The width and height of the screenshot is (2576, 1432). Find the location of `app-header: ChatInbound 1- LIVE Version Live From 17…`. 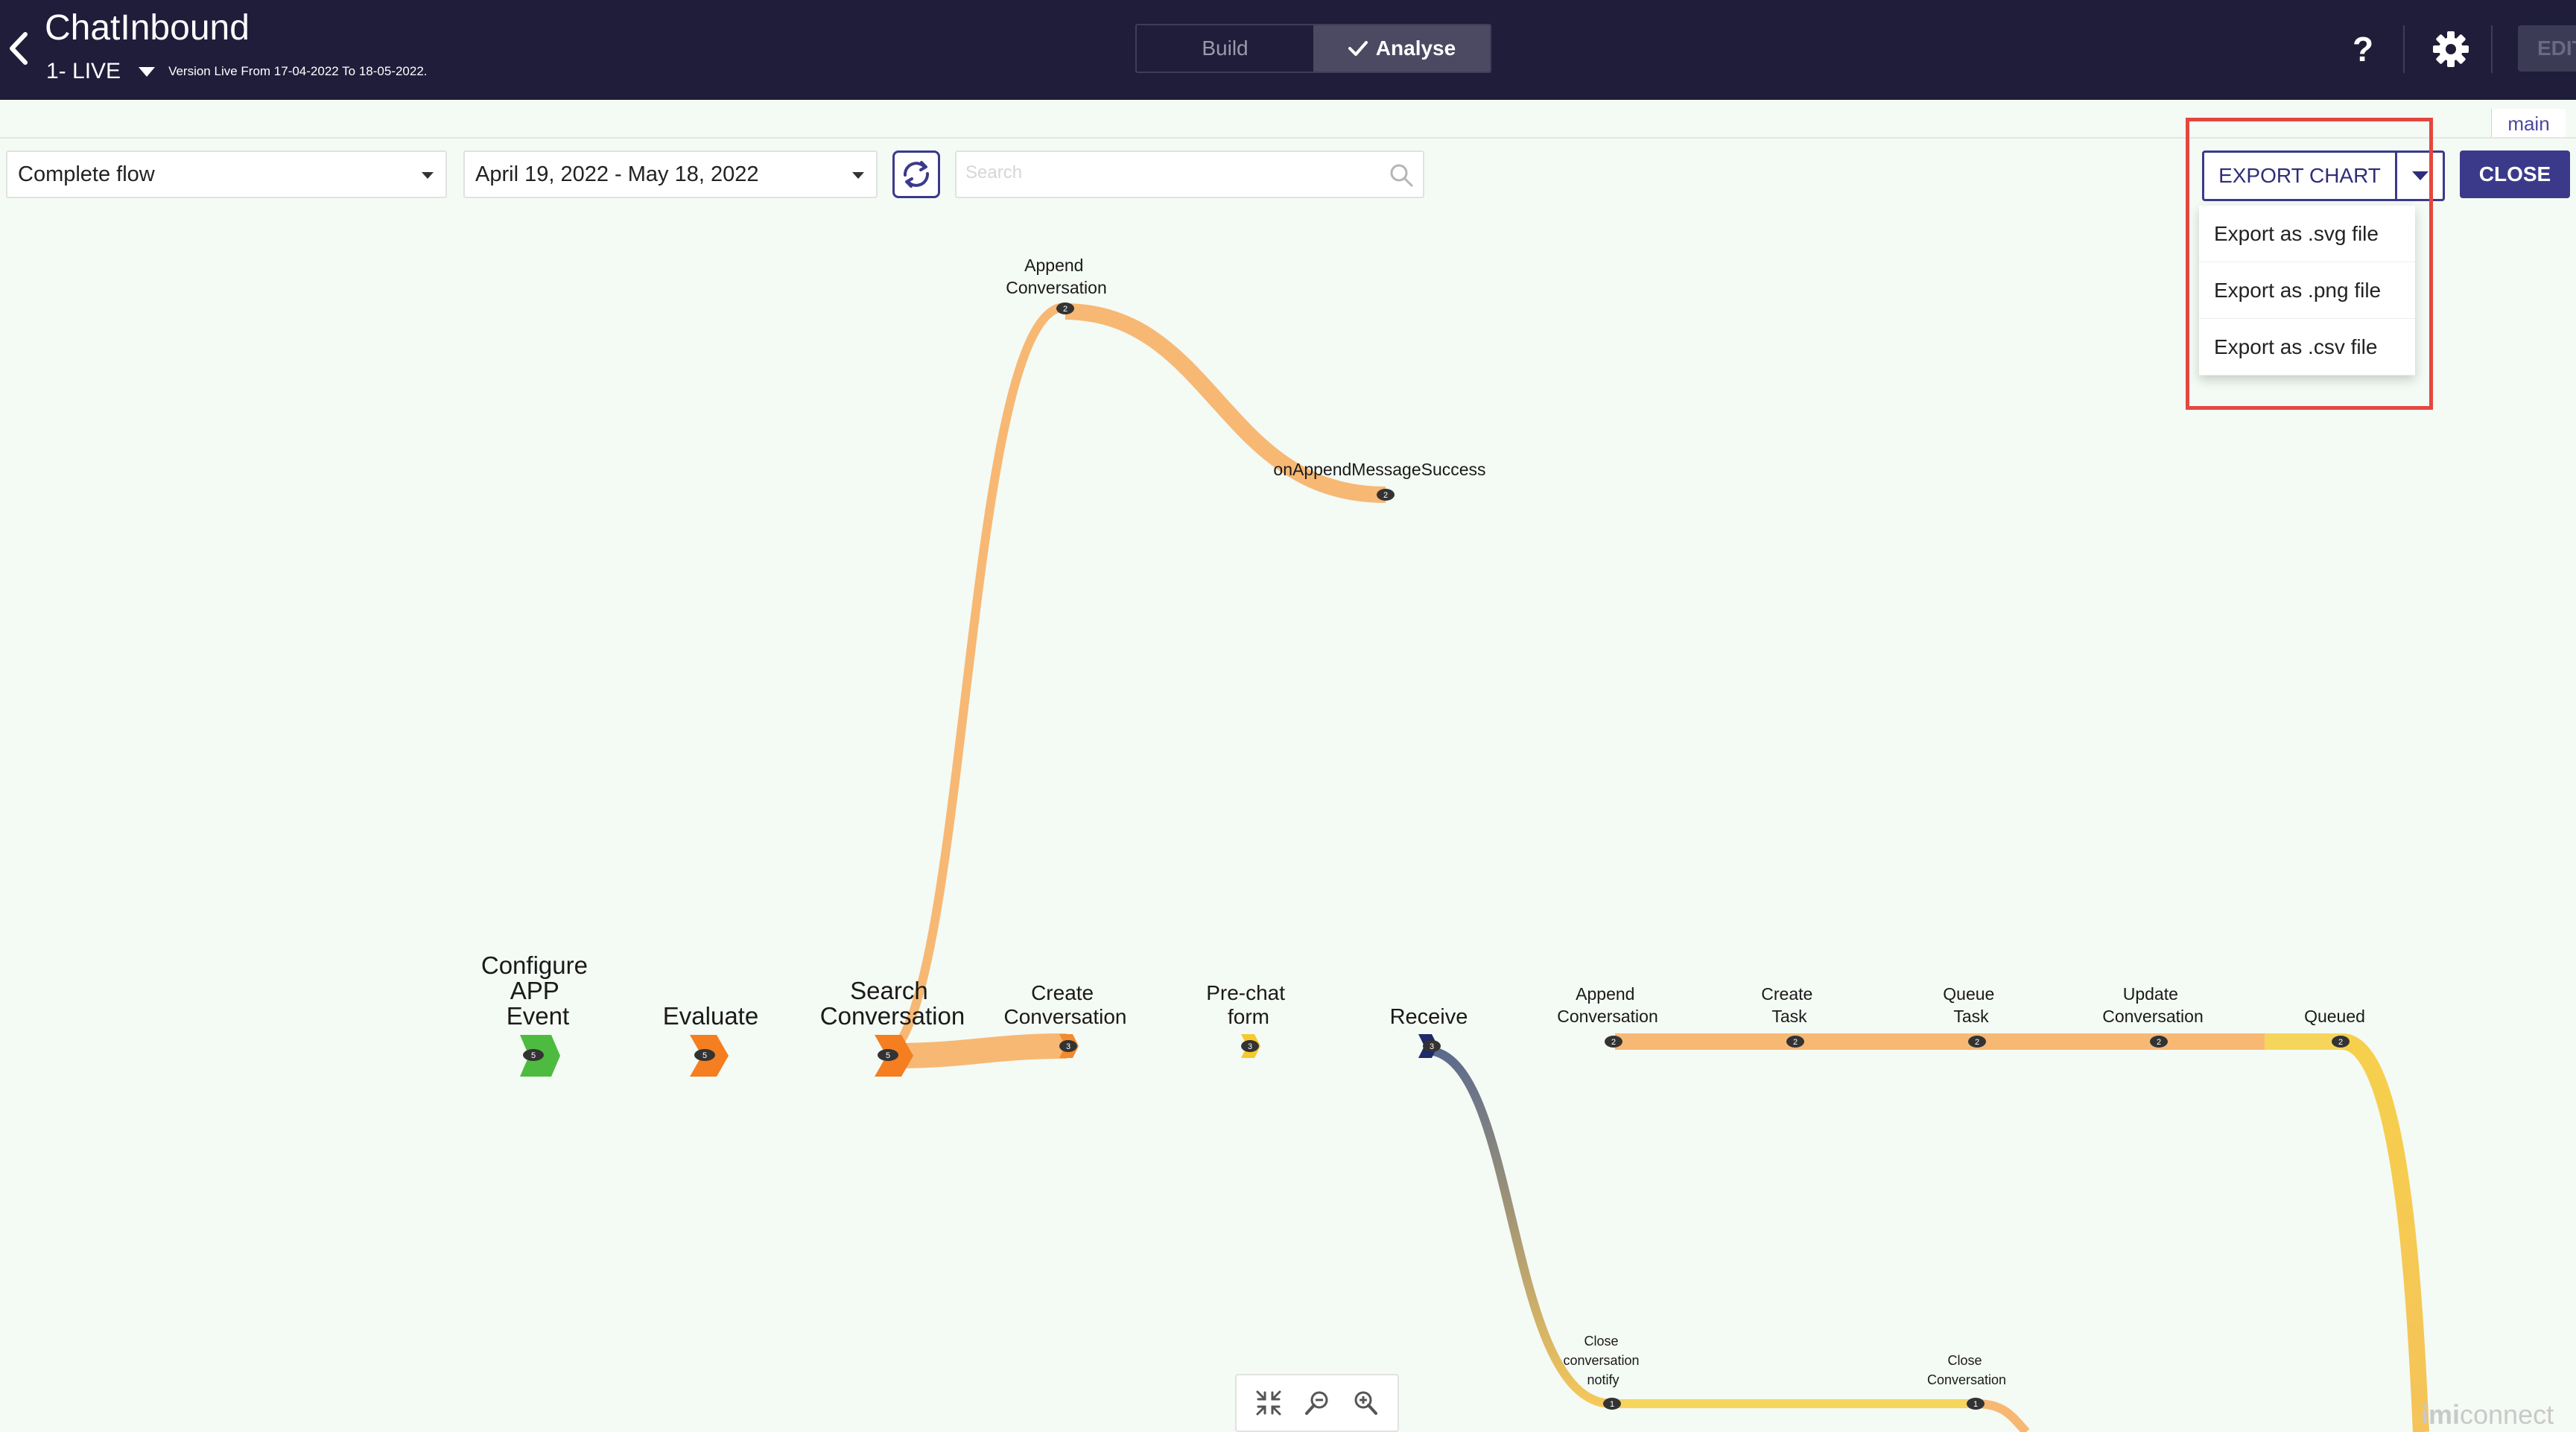

app-header: ChatInbound 1- LIVE Version Live From 17… is located at coordinates (1288, 50).